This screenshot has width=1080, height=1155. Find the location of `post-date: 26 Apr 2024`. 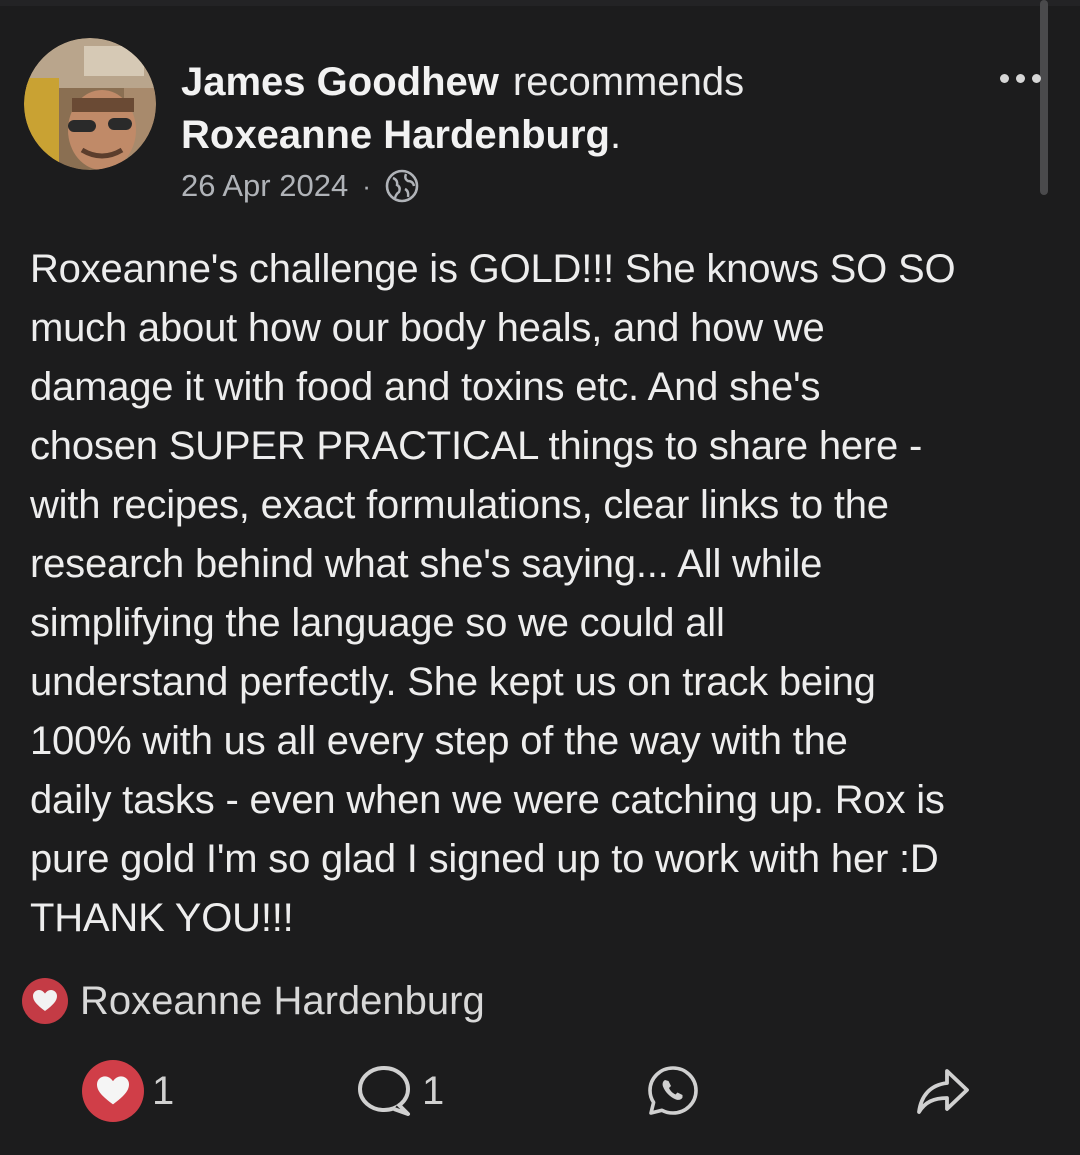

post-date: 26 Apr 2024 is located at coordinates (264, 186).